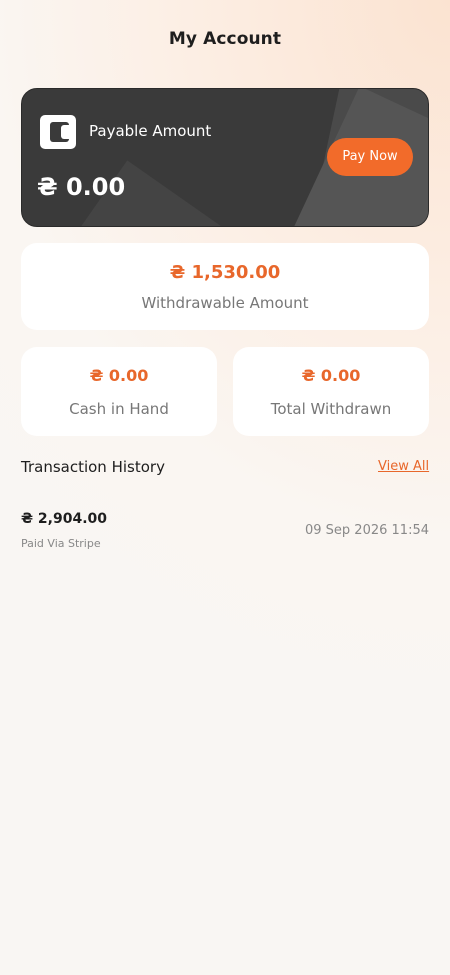  What do you see at coordinates (81, 187) in the screenshot?
I see `payable-amount-value: ₴ 0.00` at bounding box center [81, 187].